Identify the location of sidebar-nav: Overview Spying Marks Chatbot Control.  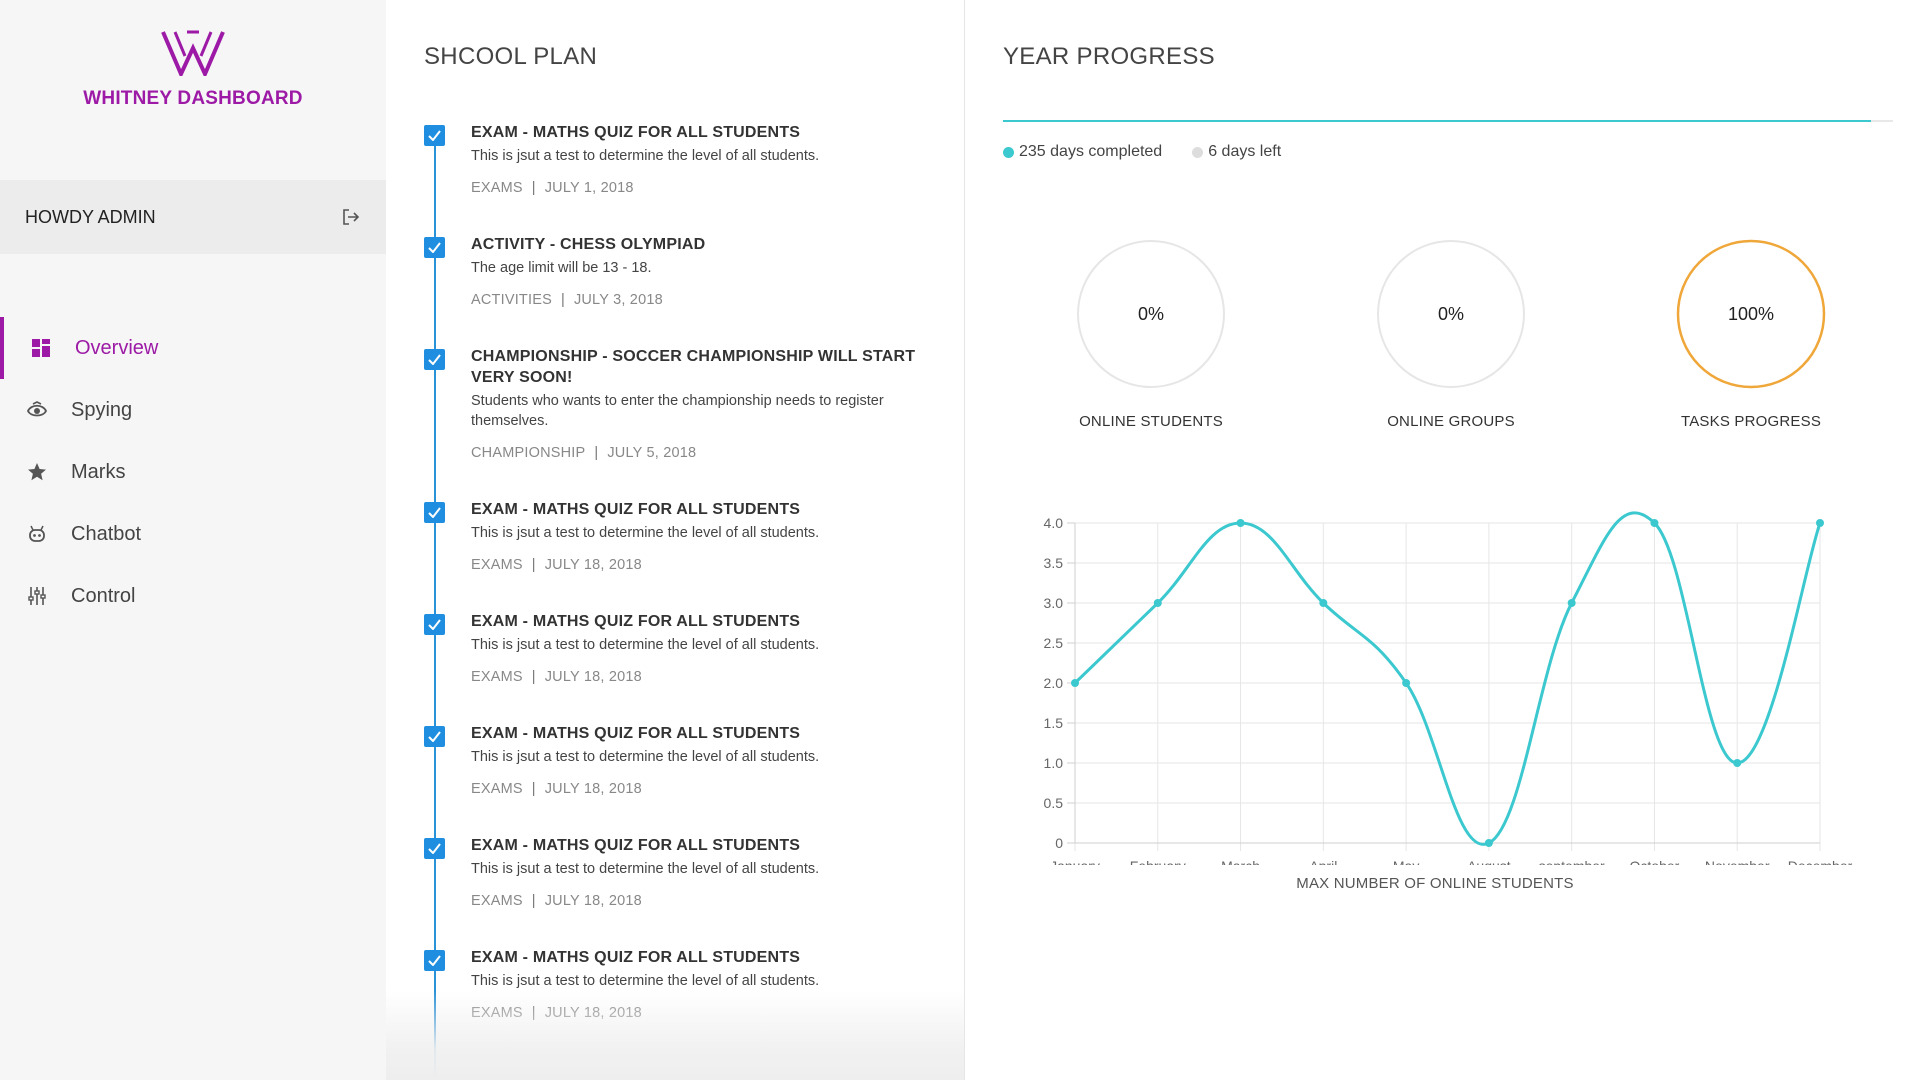
(193, 472).